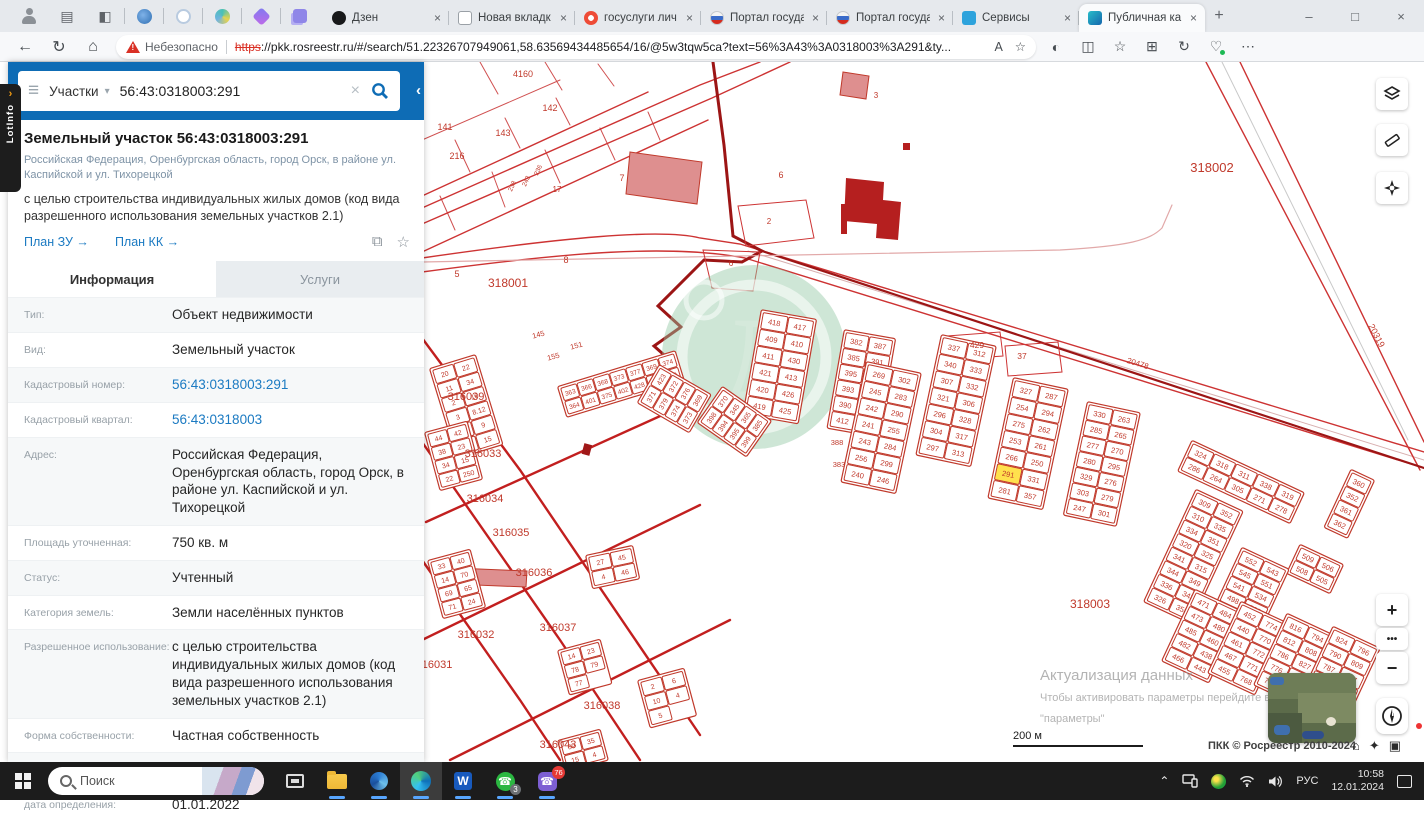  Describe the element at coordinates (1152, 47) in the screenshot. I see `collections-icon: ⊞` at that location.